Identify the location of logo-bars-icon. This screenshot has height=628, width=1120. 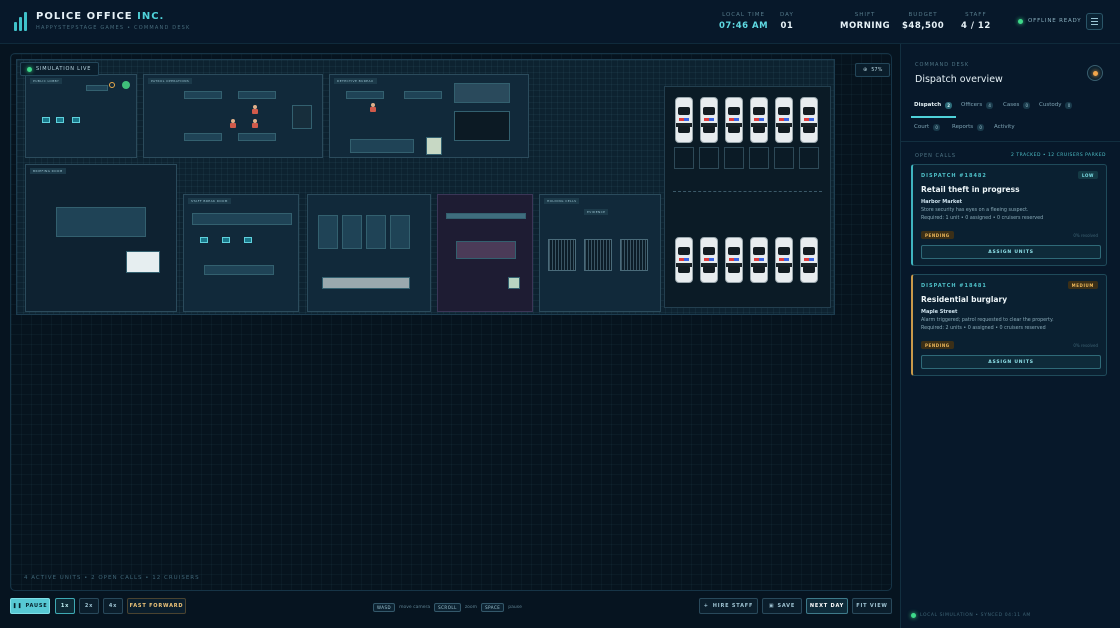
(22, 21).